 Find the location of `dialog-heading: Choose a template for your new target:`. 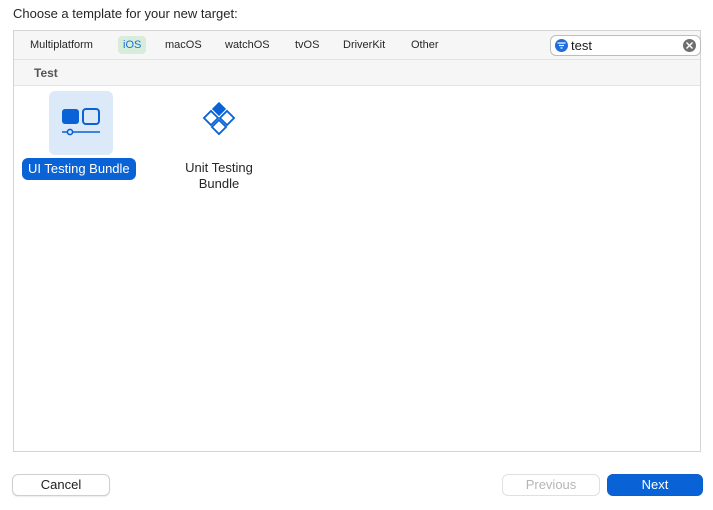

dialog-heading: Choose a template for your new target: is located at coordinates (125, 13).